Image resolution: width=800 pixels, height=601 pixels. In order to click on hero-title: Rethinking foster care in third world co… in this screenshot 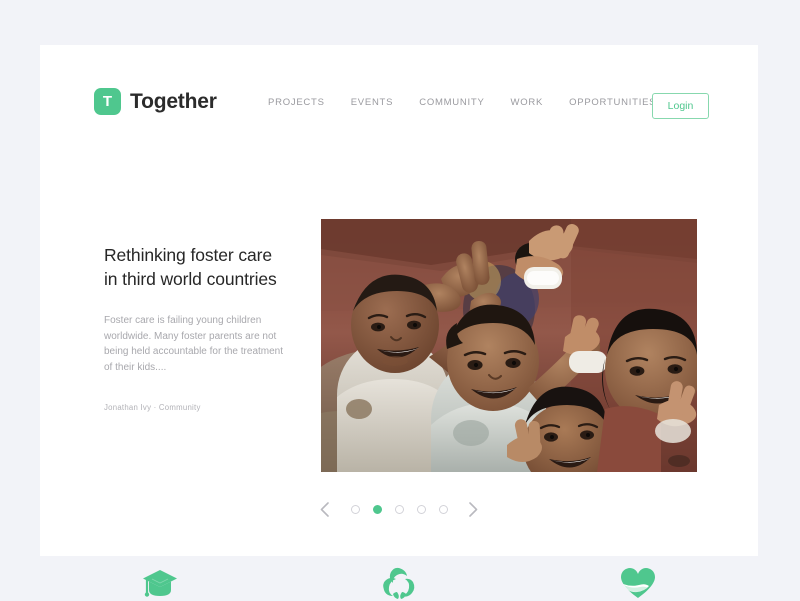, I will do `click(190, 267)`.